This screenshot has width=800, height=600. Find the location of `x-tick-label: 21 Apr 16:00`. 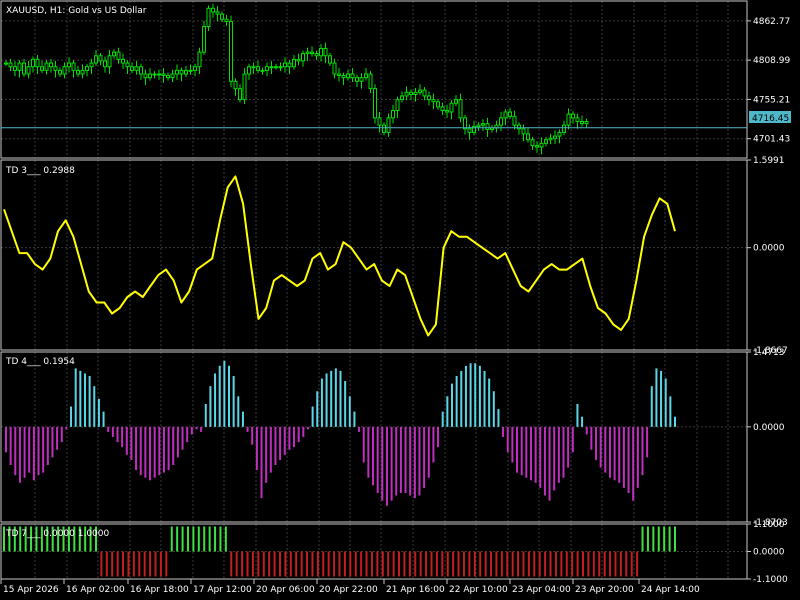

x-tick-label: 21 Apr 16:00 is located at coordinates (415, 590).